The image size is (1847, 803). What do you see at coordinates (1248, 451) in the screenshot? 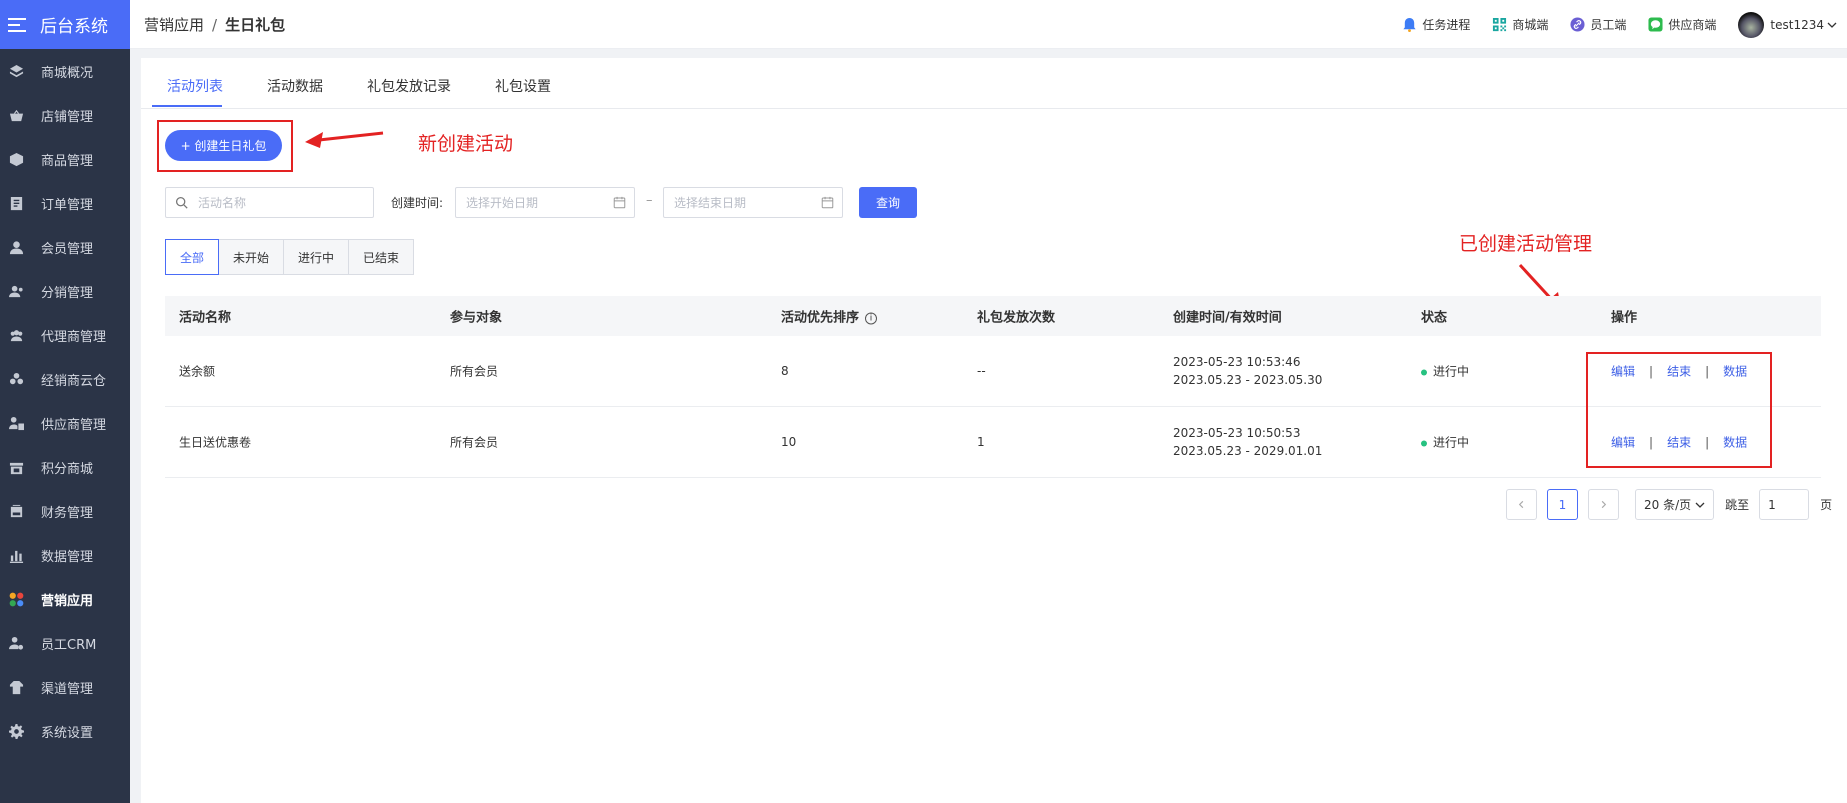
I see `cell-valid-range: 2023.05.23 - 2029.01.01` at bounding box center [1248, 451].